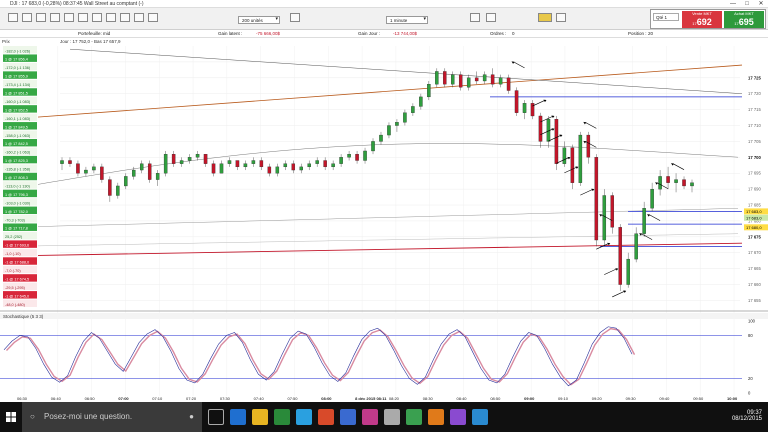  What do you see at coordinates (153, 17) in the screenshot?
I see `save-icon` at bounding box center [153, 17].